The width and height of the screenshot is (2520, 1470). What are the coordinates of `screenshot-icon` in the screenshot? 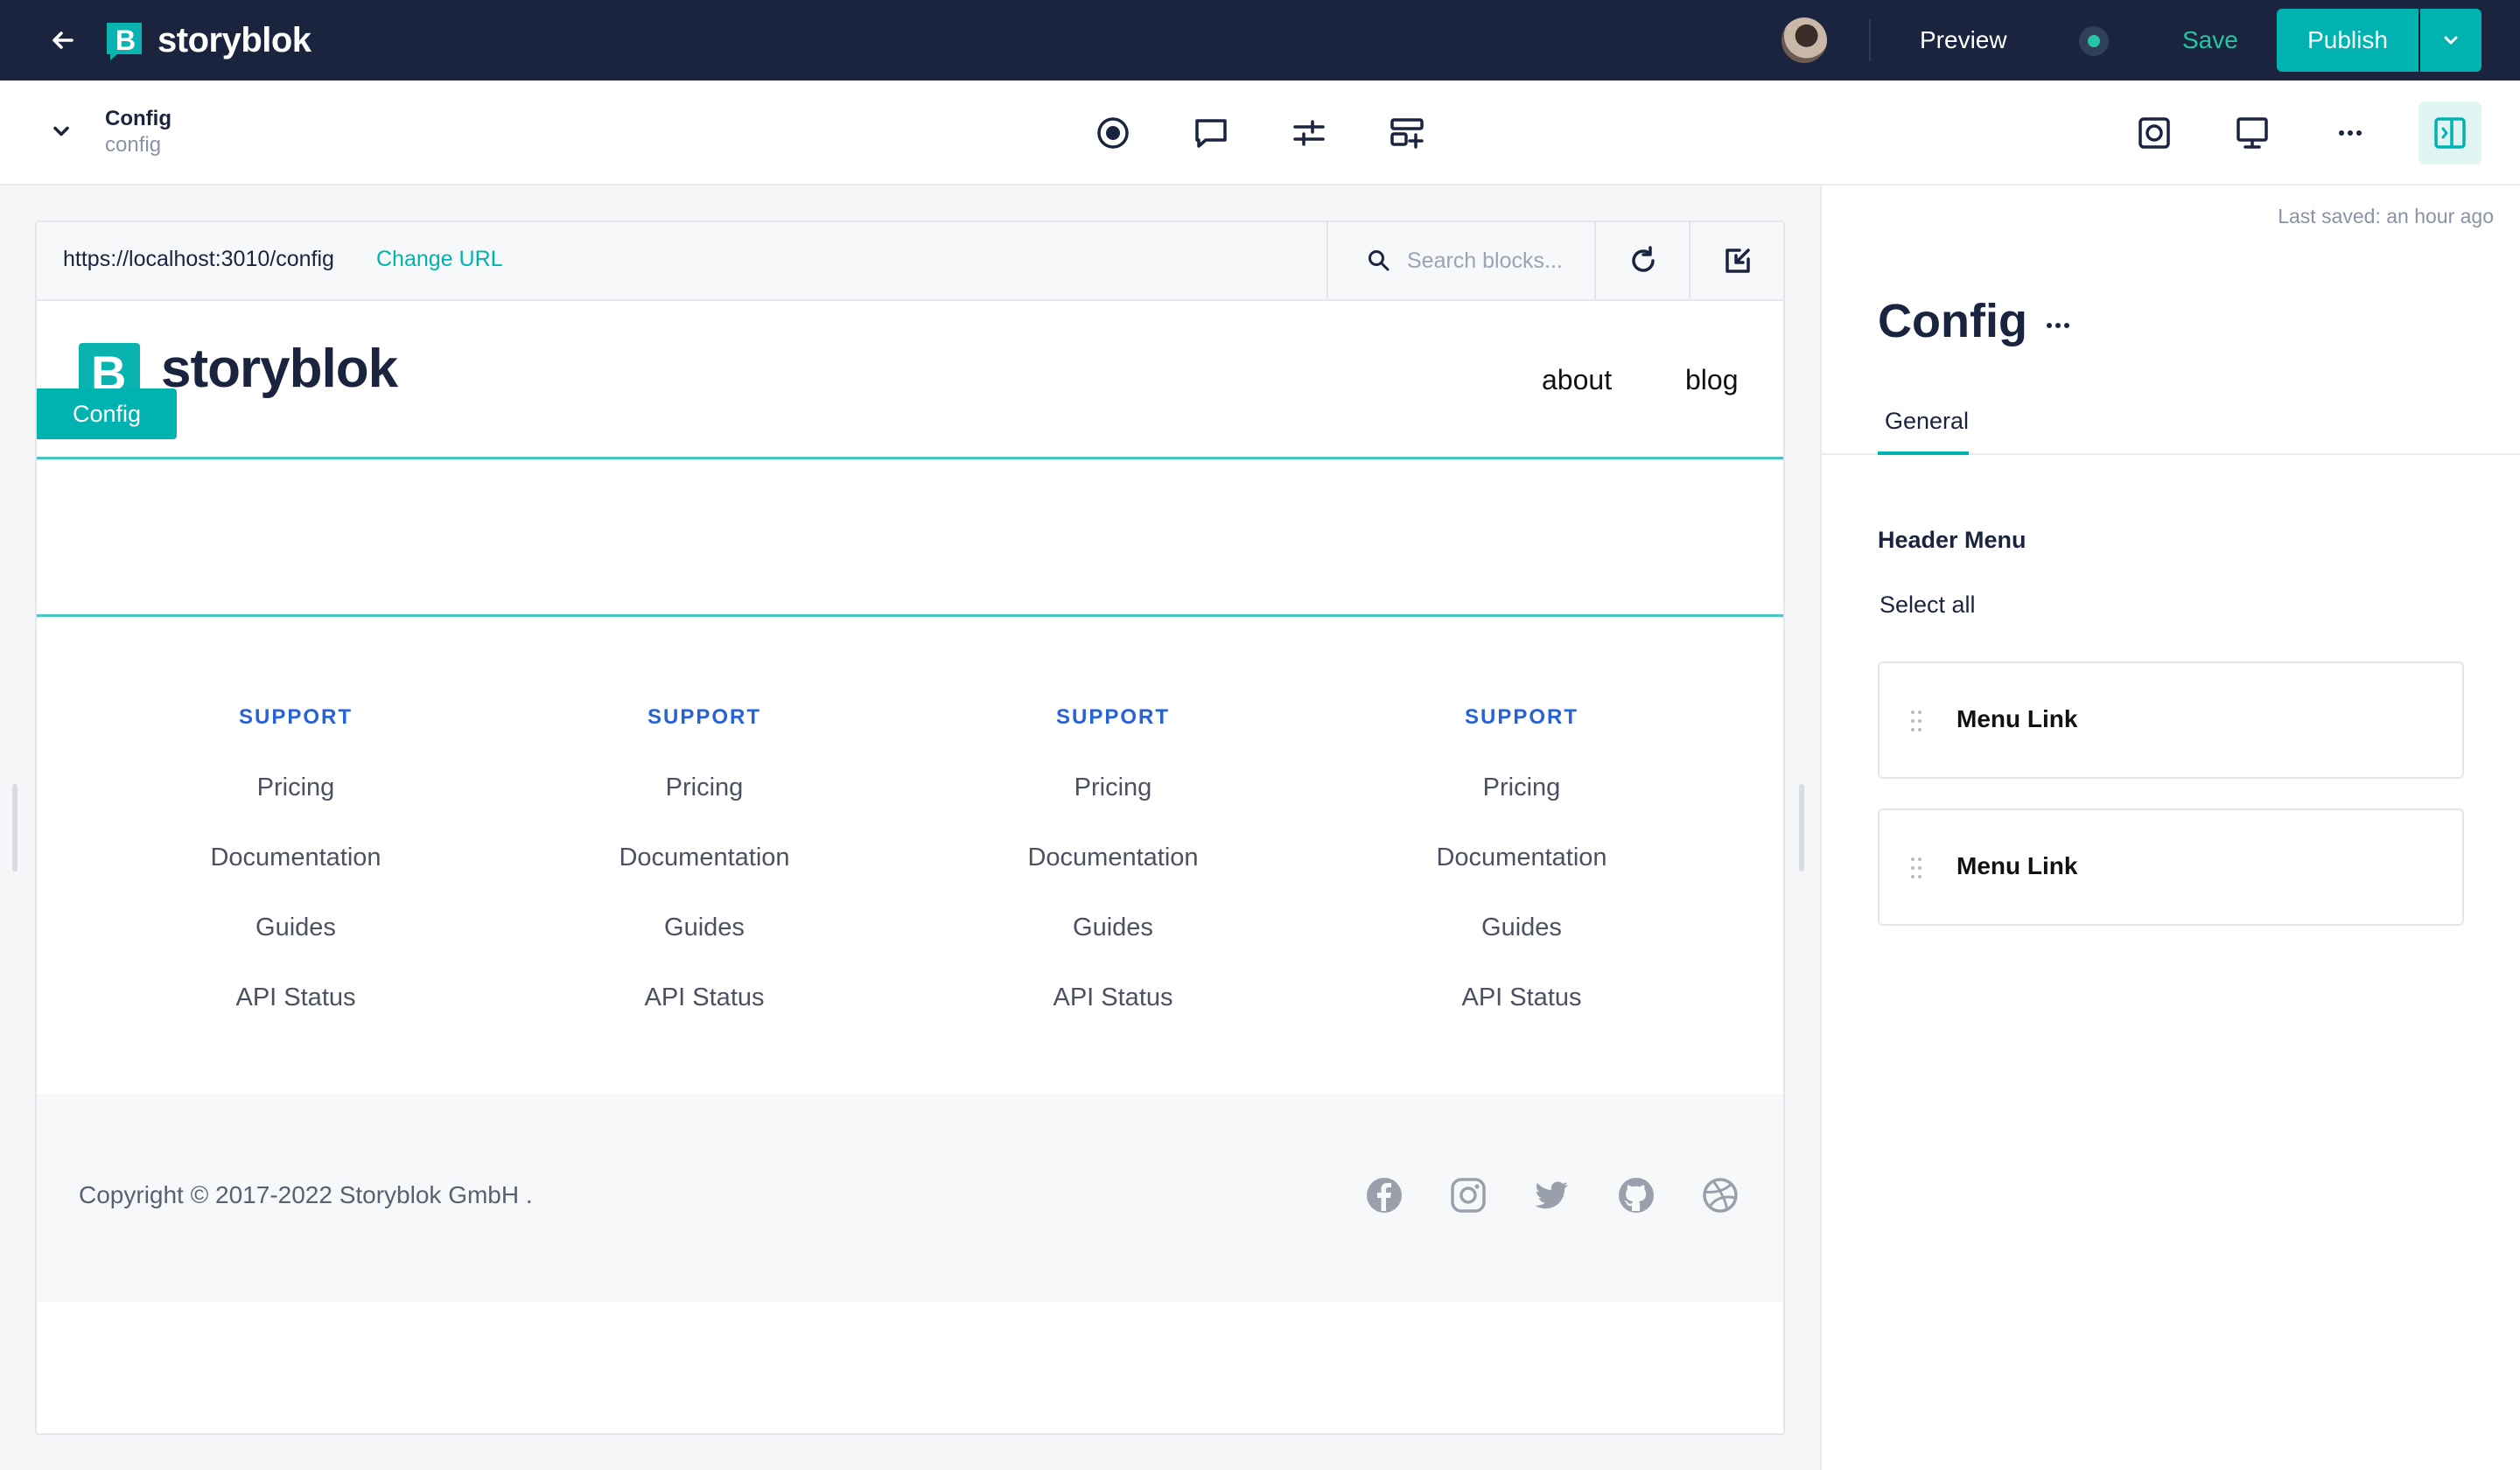 It's located at (2154, 133).